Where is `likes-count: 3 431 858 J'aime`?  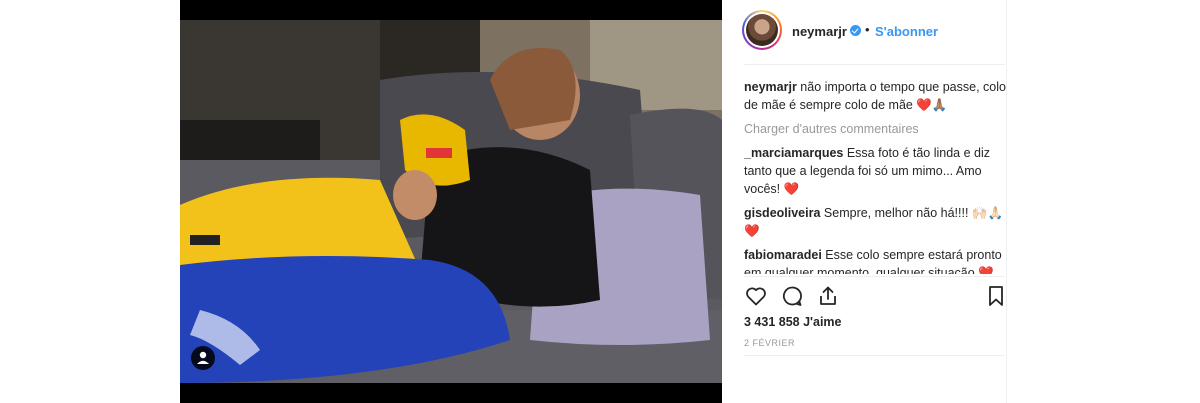 likes-count: 3 431 858 J'aime is located at coordinates (793, 322).